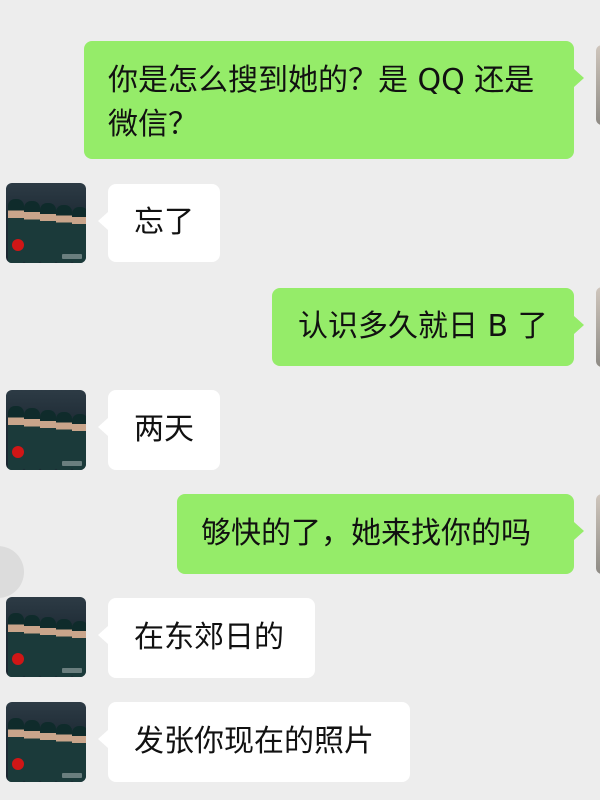 This screenshot has height=800, width=600. I want to click on message-text: 忘了, so click(164, 222).